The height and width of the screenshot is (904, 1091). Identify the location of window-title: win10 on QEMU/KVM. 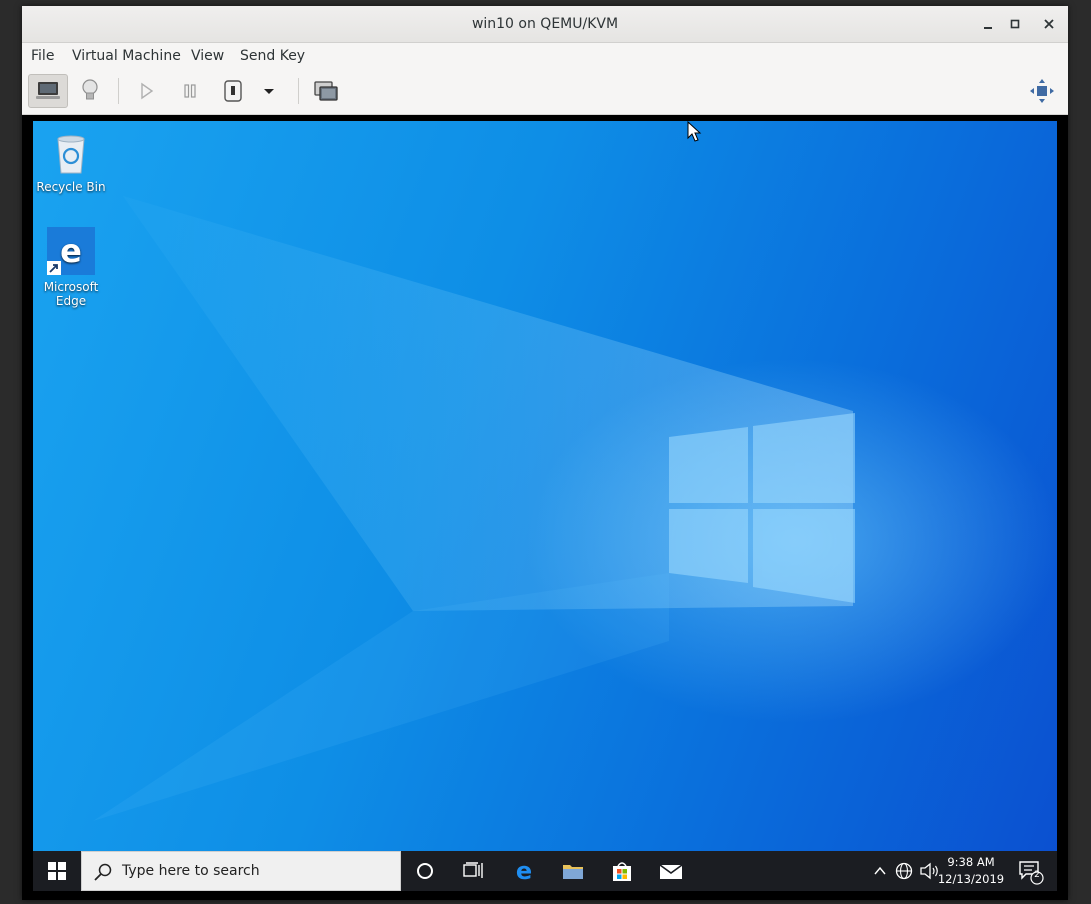
(545, 24).